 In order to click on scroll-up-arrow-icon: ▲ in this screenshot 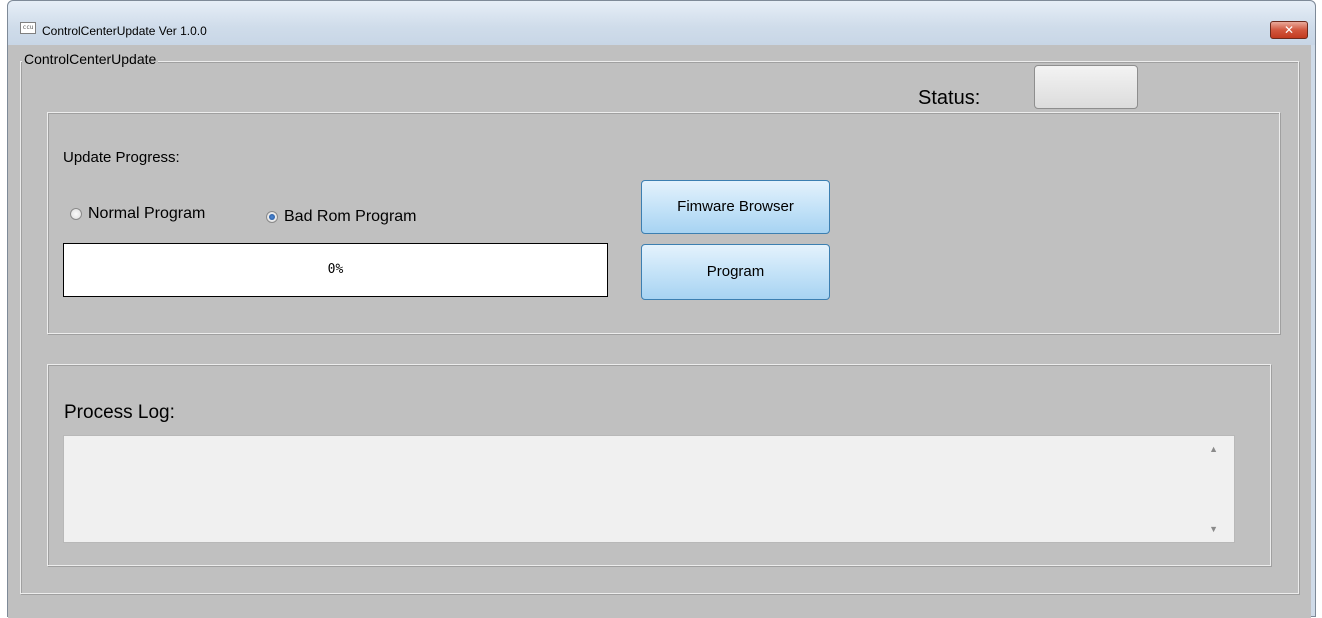, I will do `click(1213, 449)`.